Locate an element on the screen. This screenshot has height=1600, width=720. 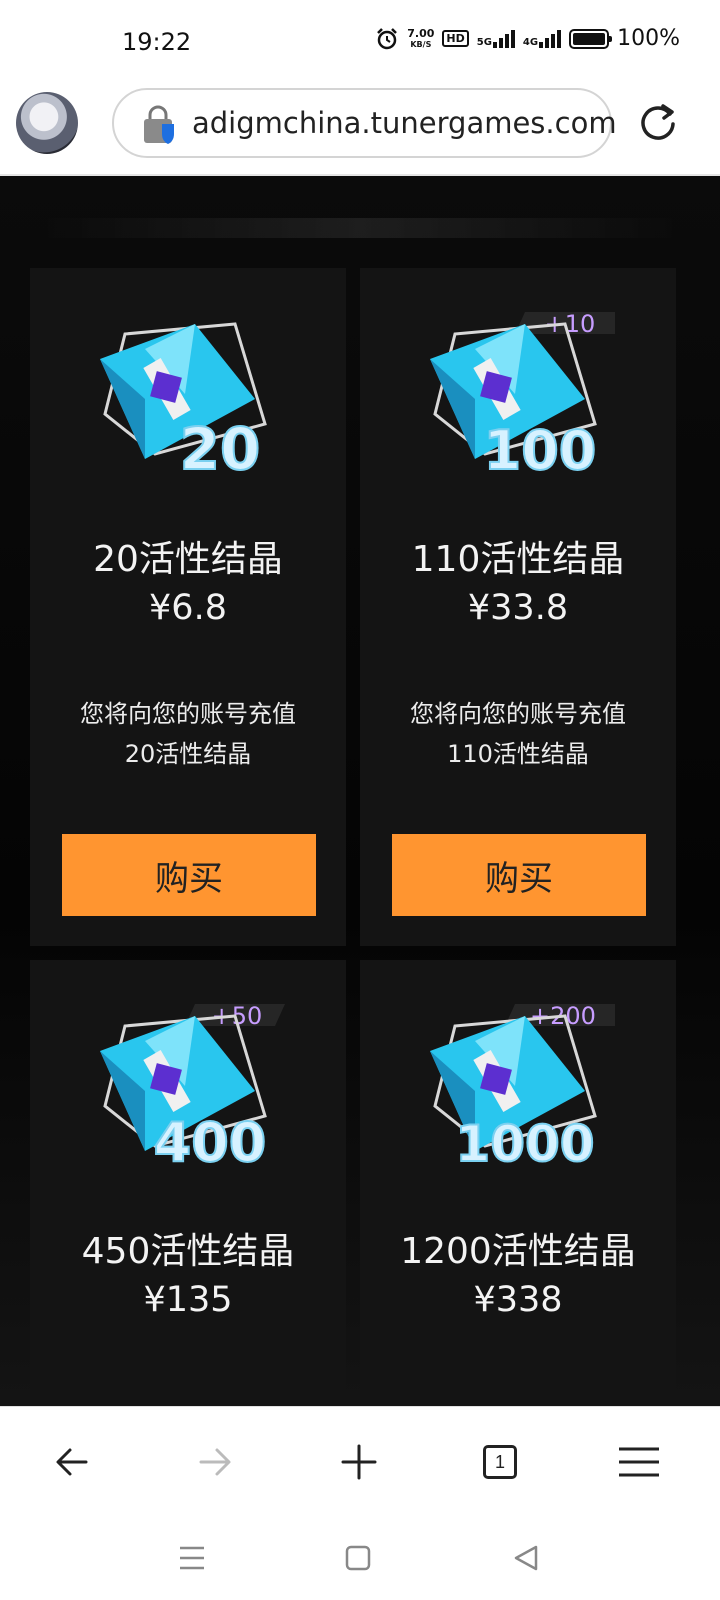
crystal-icon: +10 100 is located at coordinates (522, 396).